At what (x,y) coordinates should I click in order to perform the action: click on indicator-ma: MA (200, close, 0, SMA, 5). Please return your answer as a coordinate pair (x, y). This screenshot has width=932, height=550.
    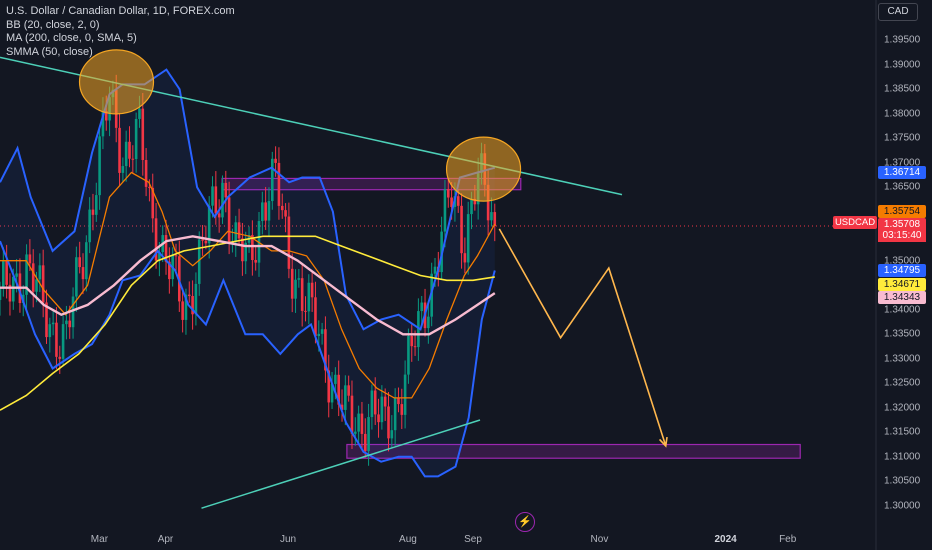
    Looking at the image, I should click on (120, 39).